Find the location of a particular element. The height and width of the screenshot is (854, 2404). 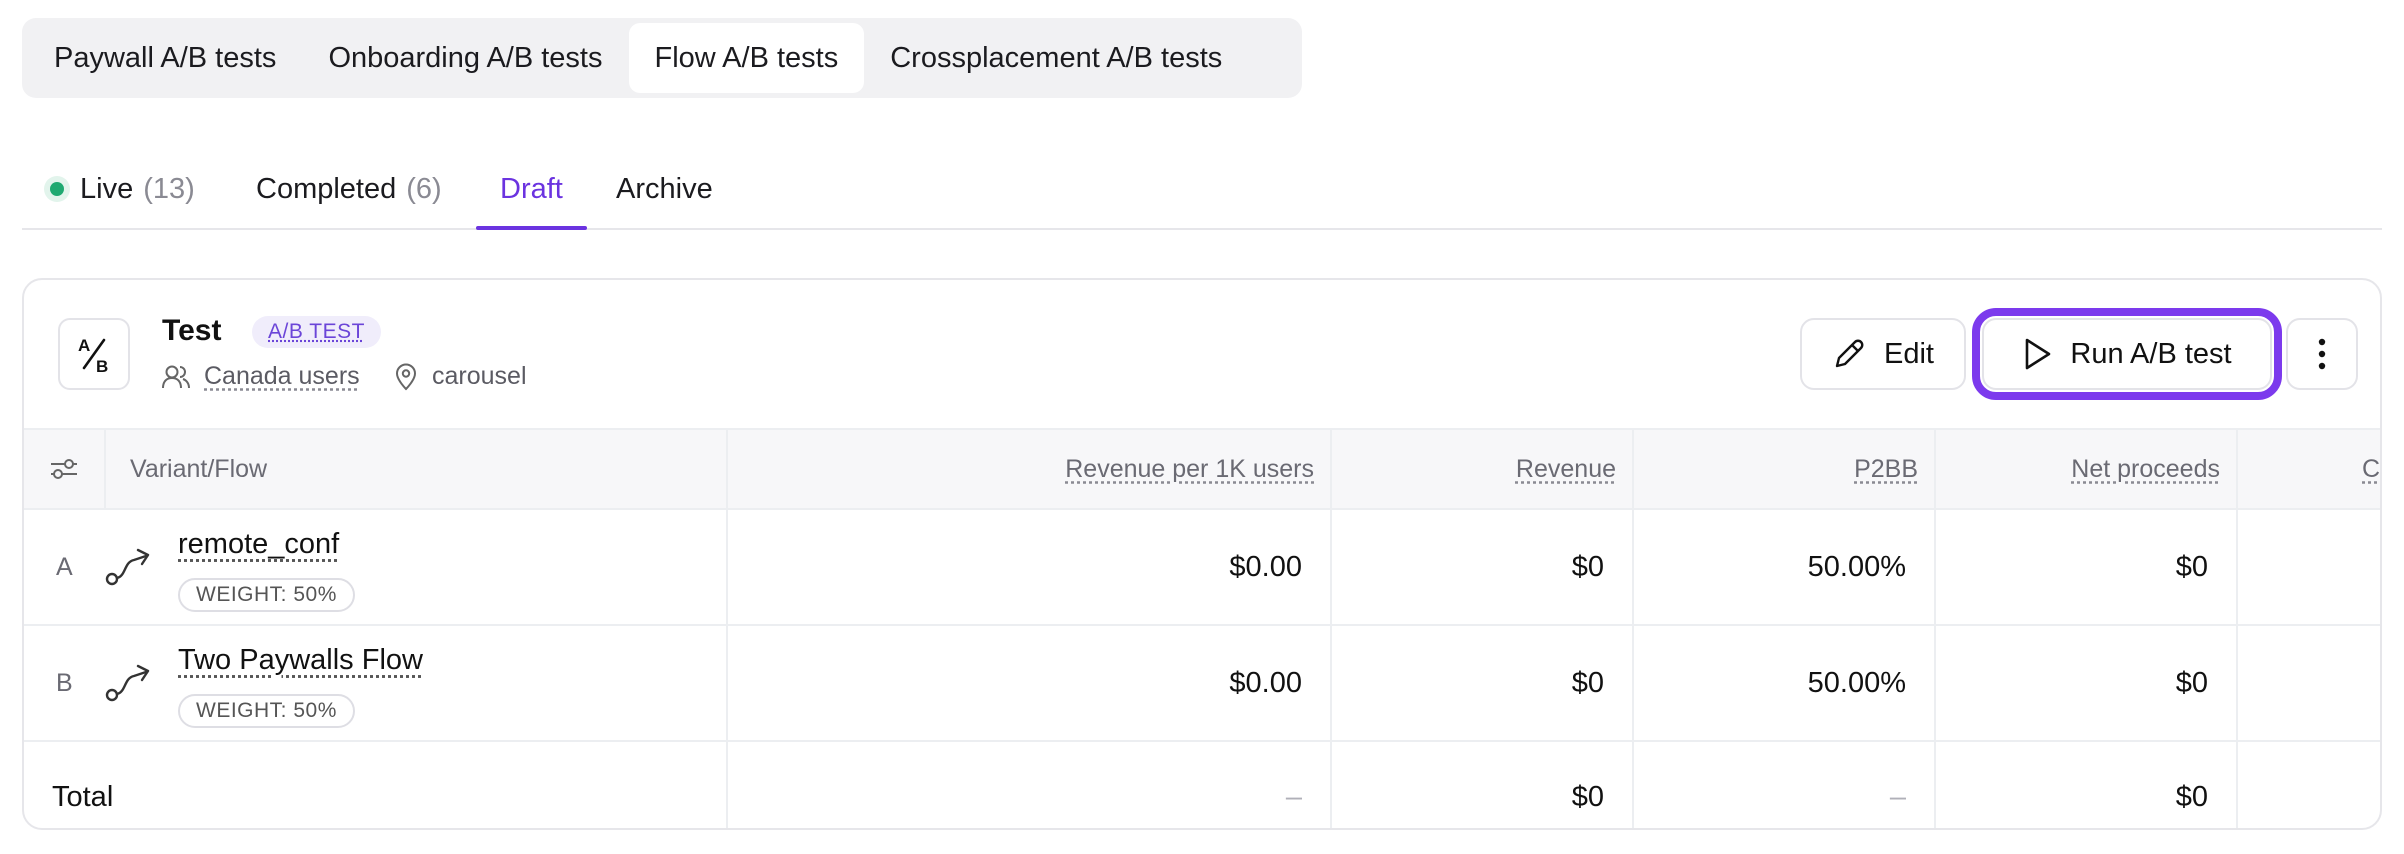

header-revenue-per-1k-label: Revenue per 1K users is located at coordinates (1189, 468).